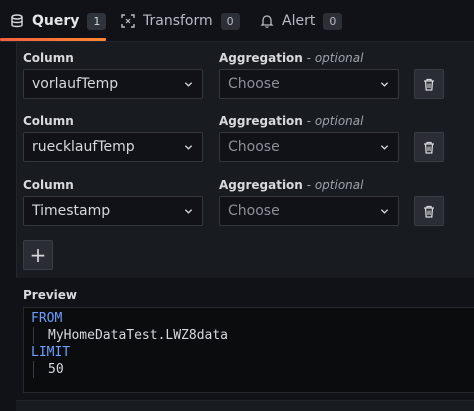  What do you see at coordinates (75, 84) in the screenshot?
I see `column-select-1-value: vorlaufTemp` at bounding box center [75, 84].